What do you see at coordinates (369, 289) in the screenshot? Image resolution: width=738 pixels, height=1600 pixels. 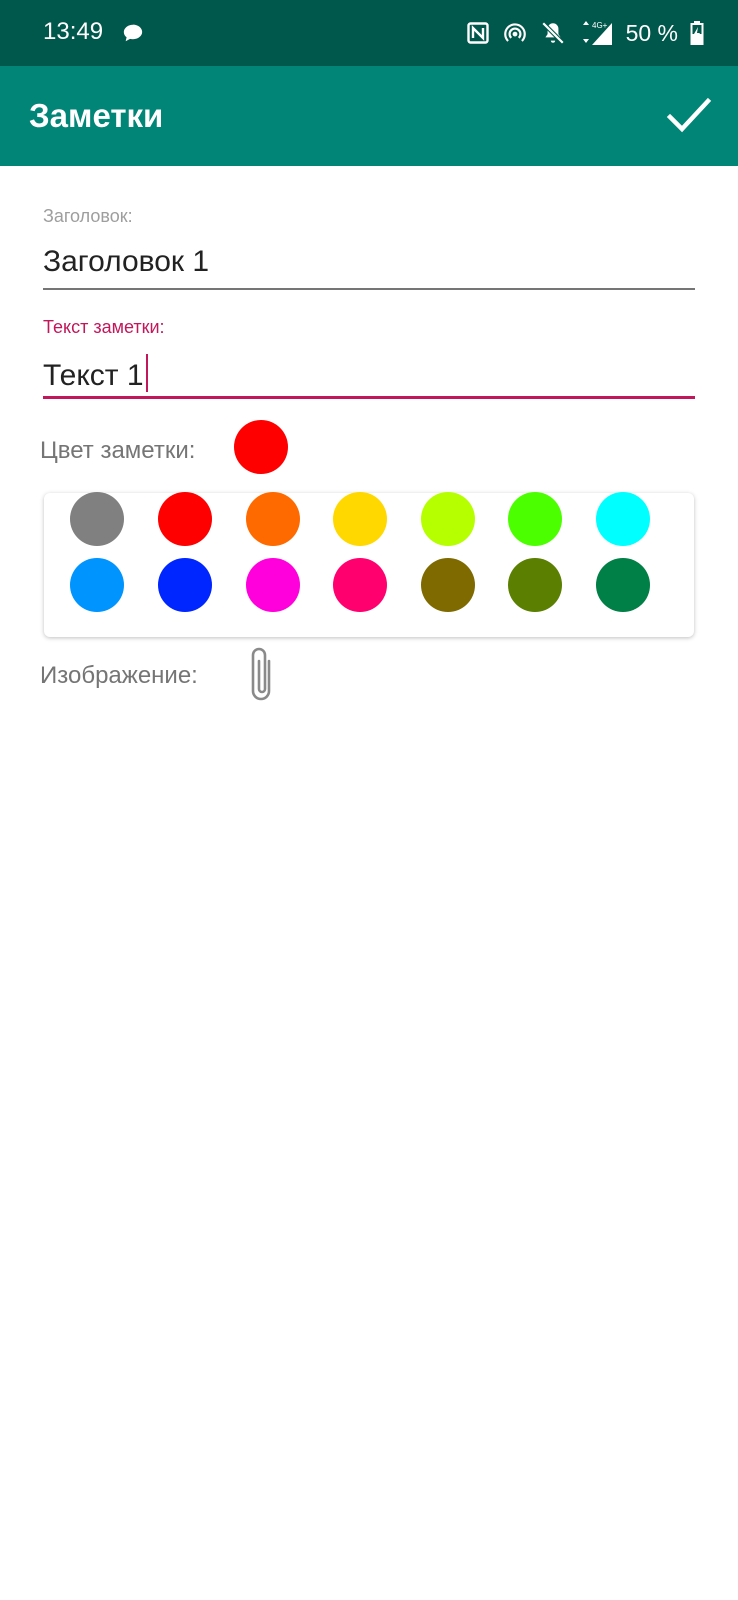 I see `title-field-underline` at bounding box center [369, 289].